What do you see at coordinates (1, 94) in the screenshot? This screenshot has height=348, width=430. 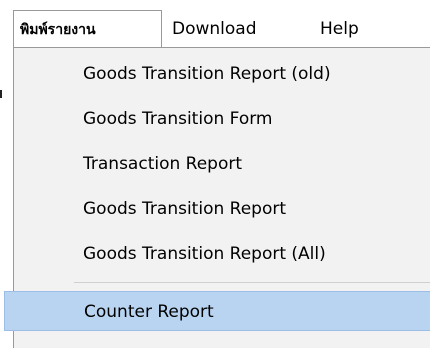 I see `window-edge-mark` at bounding box center [1, 94].